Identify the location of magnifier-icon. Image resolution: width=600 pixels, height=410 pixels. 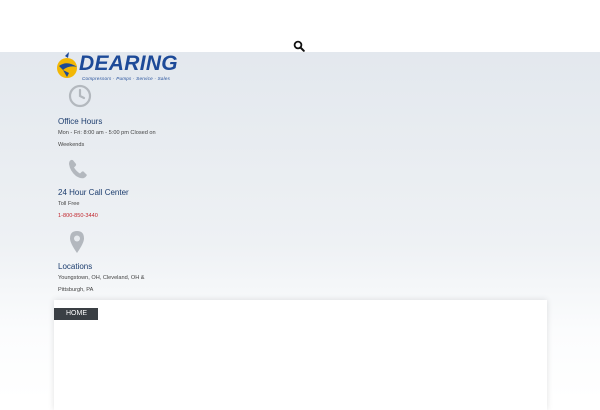
(299, 46).